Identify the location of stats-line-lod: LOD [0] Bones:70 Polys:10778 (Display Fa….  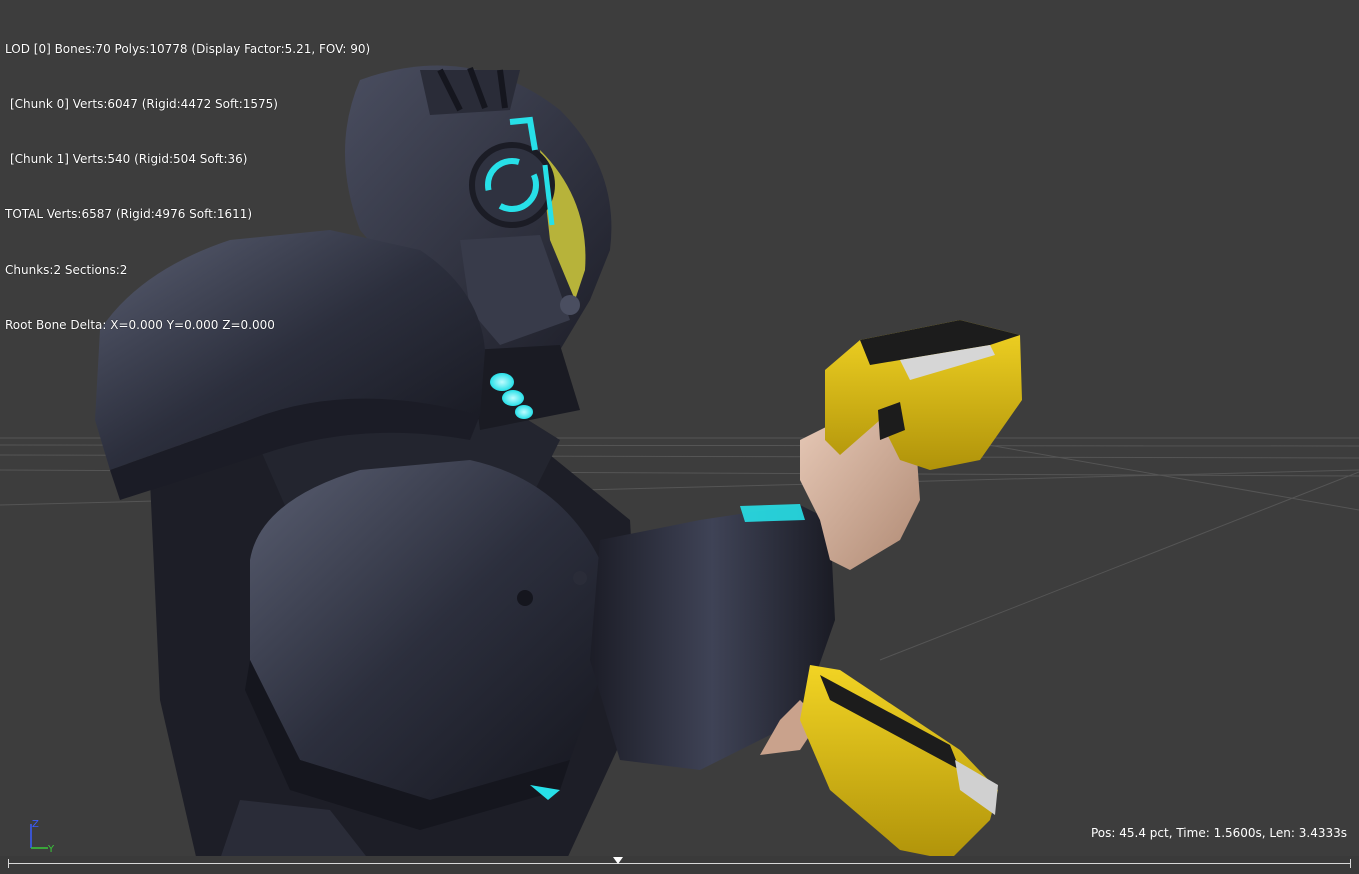
(188, 48).